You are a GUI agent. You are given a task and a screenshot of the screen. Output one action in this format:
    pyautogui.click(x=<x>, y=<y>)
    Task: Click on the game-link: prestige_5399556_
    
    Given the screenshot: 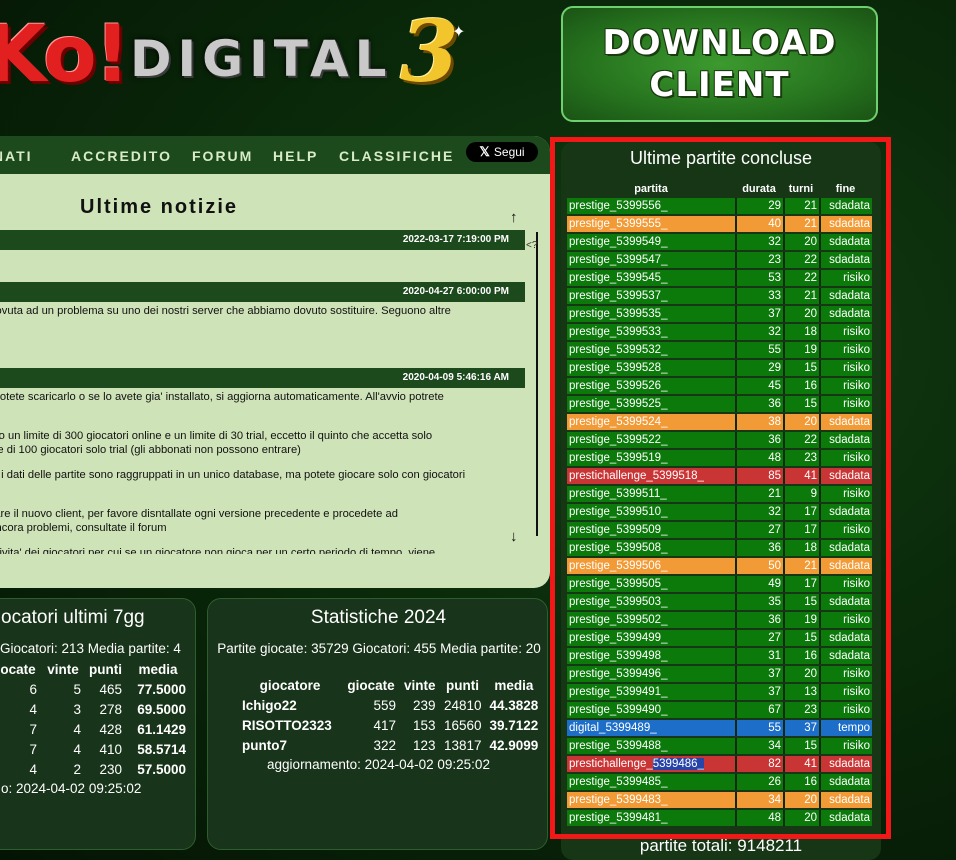 What is the action you would take?
    pyautogui.click(x=651, y=206)
    